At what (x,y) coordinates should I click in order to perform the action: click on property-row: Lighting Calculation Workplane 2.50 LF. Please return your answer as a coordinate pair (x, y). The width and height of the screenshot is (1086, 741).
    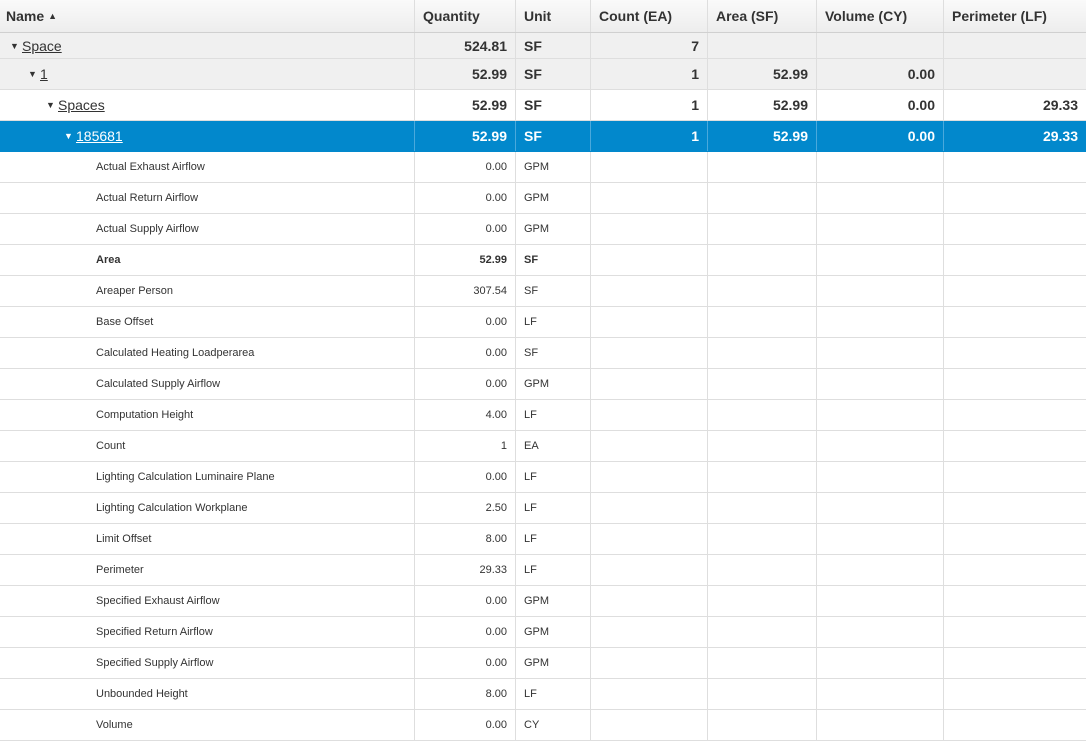
    Looking at the image, I should click on (543, 508).